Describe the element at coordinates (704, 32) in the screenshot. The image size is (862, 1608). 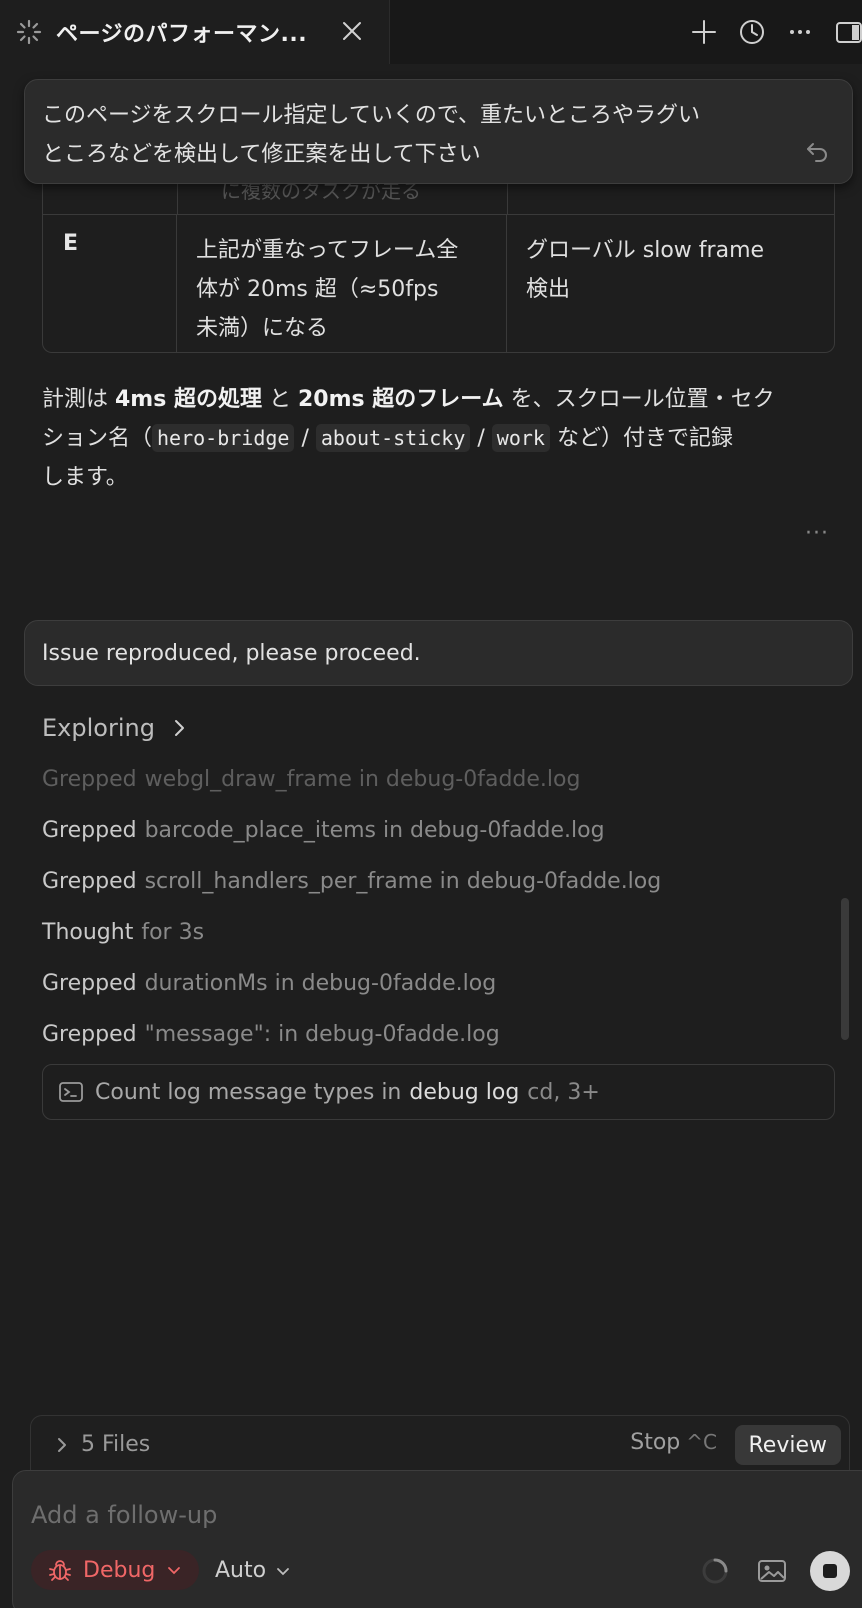
I see `plus-icon` at that location.